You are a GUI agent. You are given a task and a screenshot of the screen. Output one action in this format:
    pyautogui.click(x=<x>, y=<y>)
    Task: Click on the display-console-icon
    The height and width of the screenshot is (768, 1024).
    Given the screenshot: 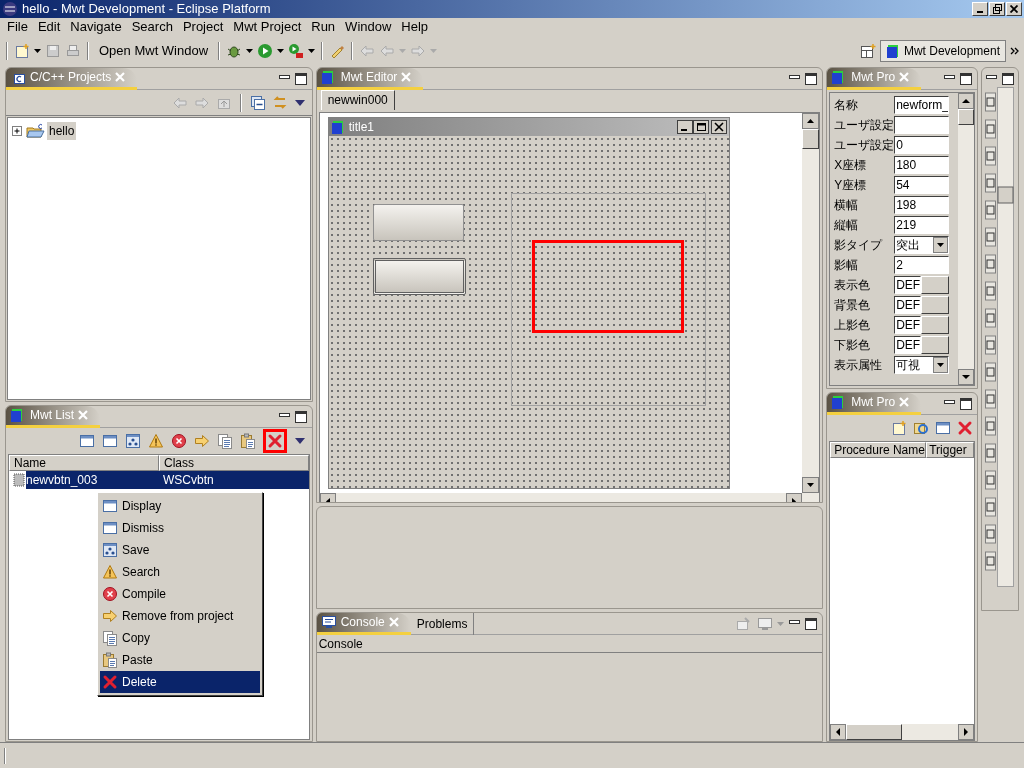 What is the action you would take?
    pyautogui.click(x=765, y=623)
    